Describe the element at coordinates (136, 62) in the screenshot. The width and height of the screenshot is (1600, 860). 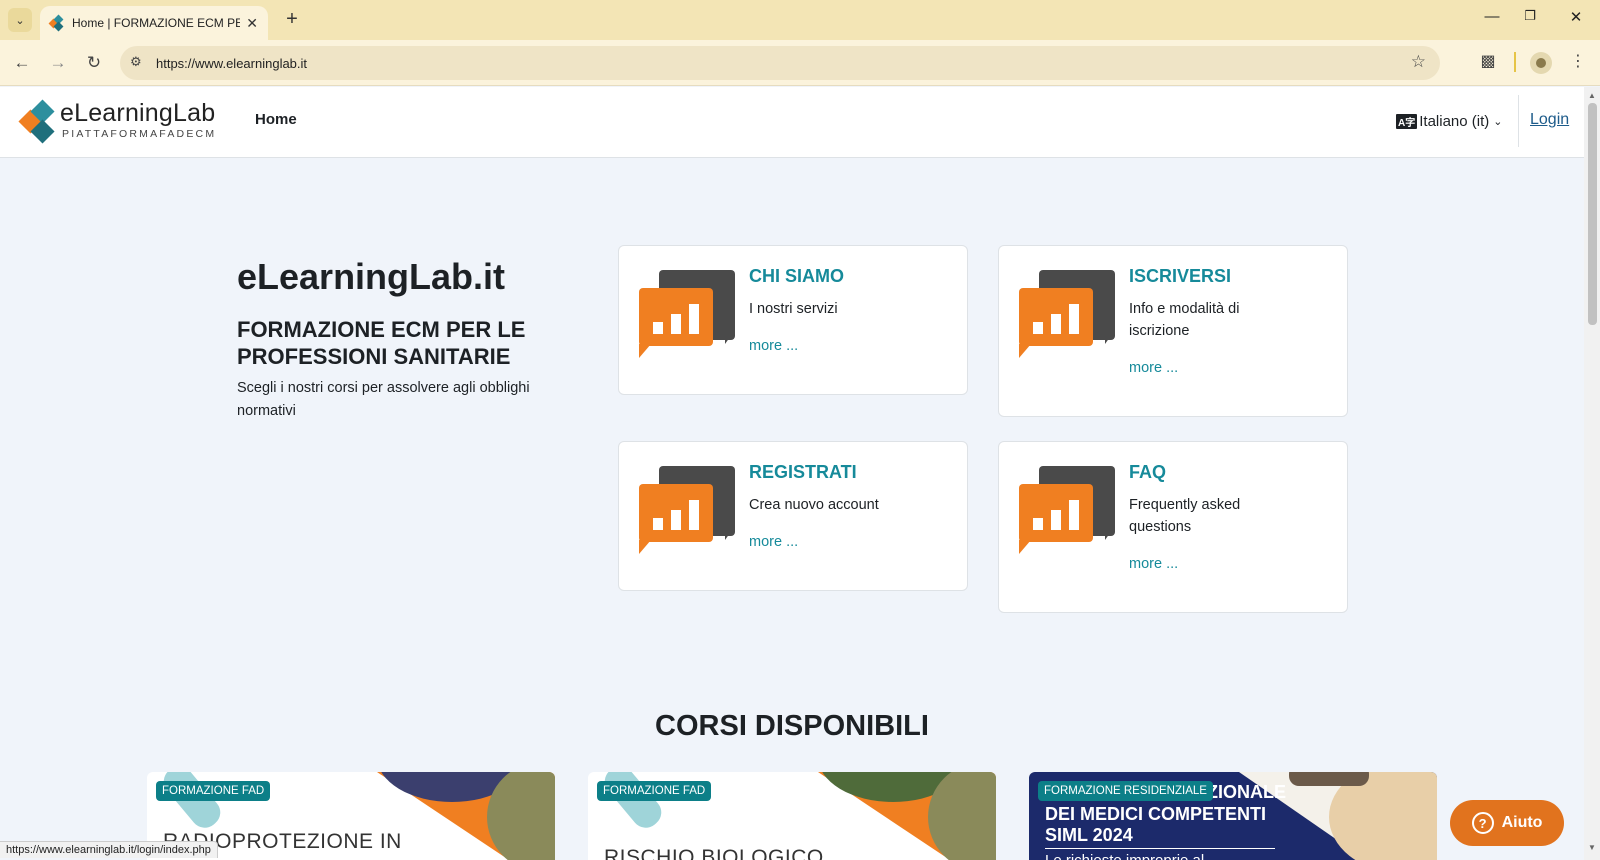
I see `site-info-icon: ⚙` at that location.